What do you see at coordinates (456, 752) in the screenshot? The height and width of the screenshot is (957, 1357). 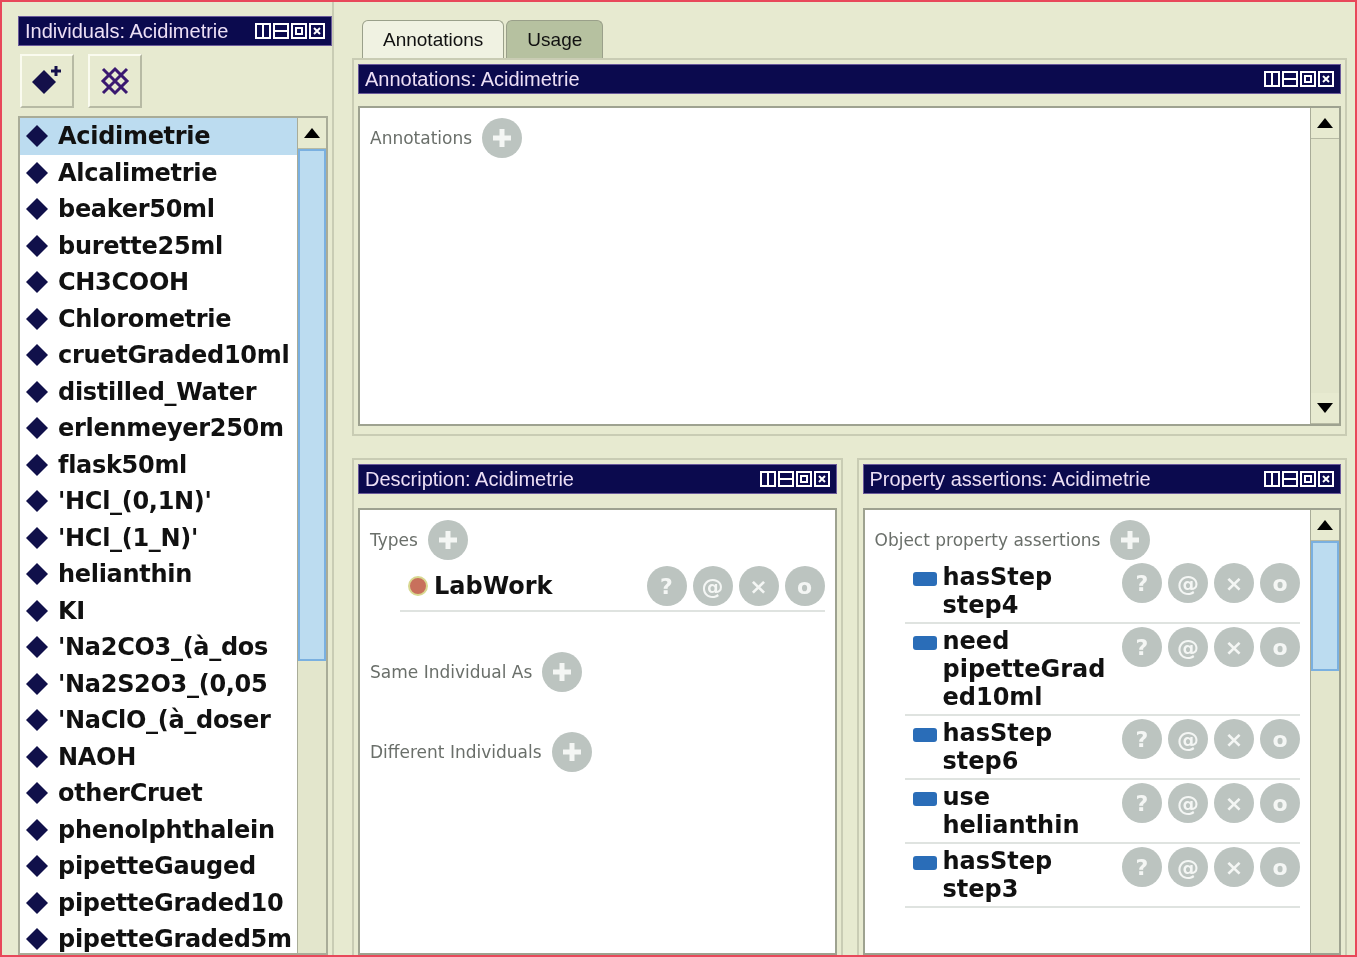 I see `section-label: Different Individuals` at bounding box center [456, 752].